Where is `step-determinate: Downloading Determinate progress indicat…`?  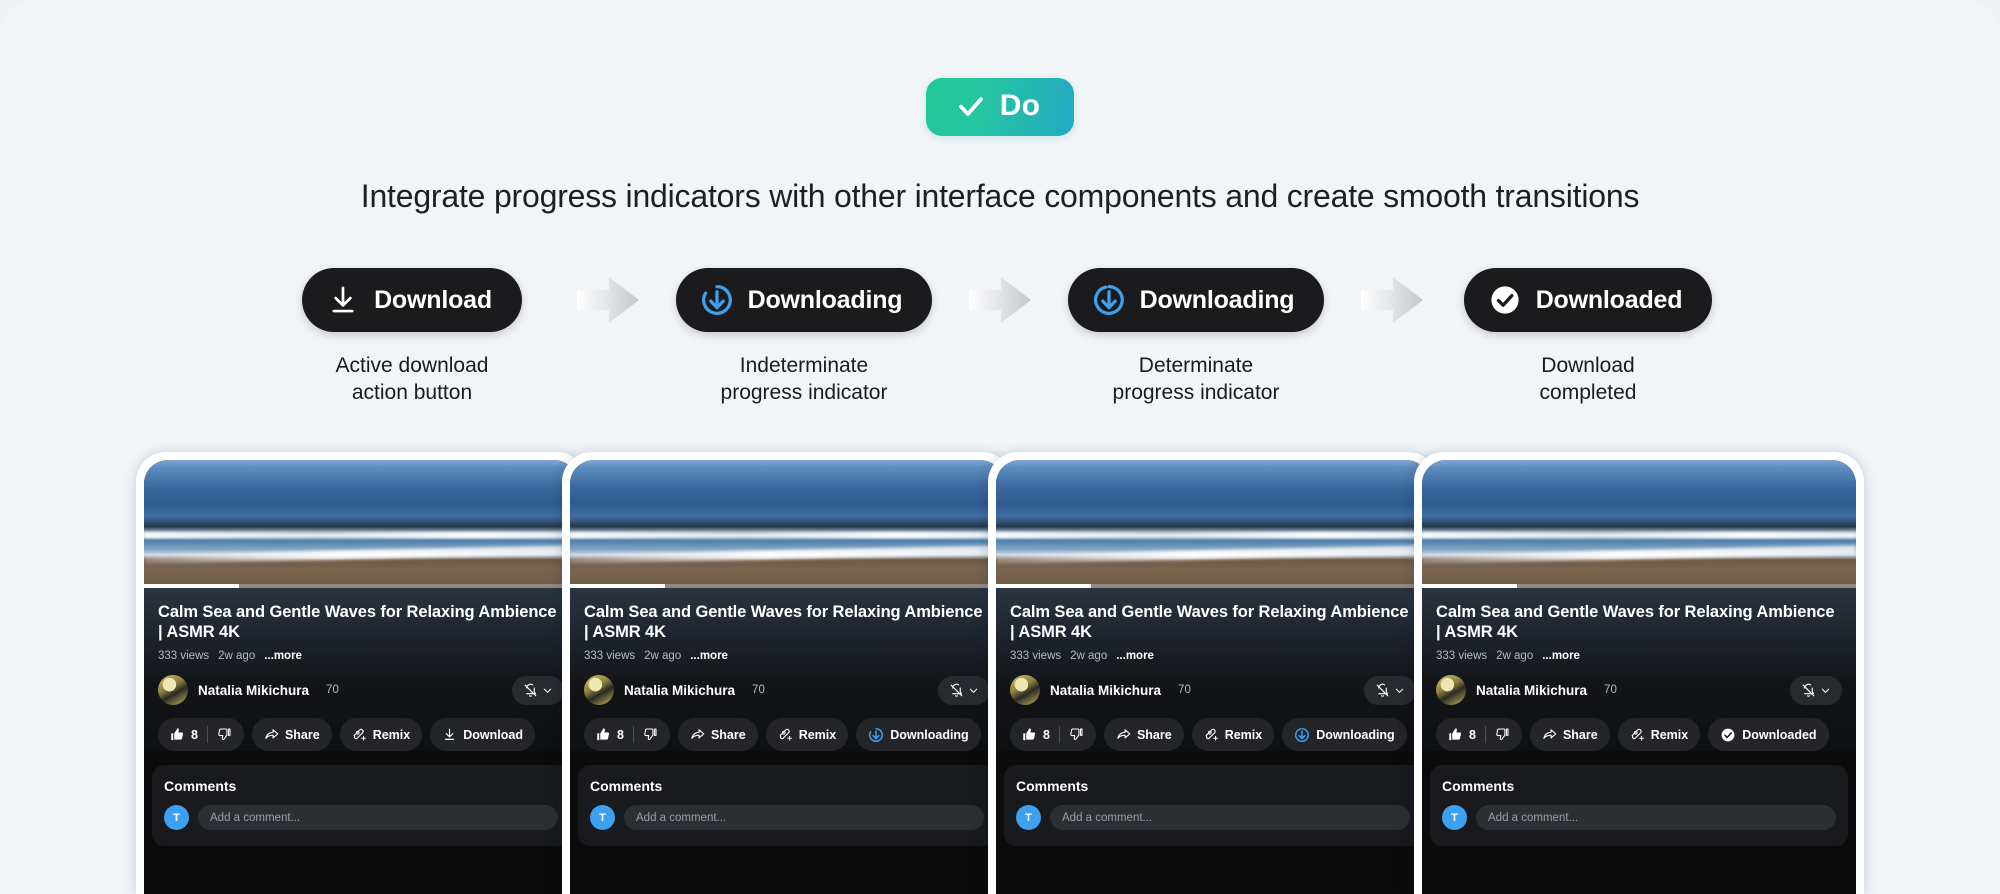 step-determinate: Downloading Determinate progress indicat… is located at coordinates (1196, 337).